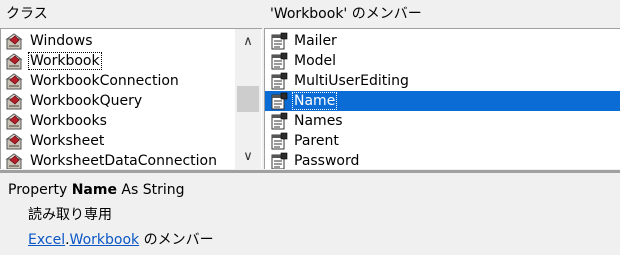 Image resolution: width=620 pixels, height=255 pixels. Describe the element at coordinates (248, 157) in the screenshot. I see `scroll-down-arrow-icon: ∨` at that location.